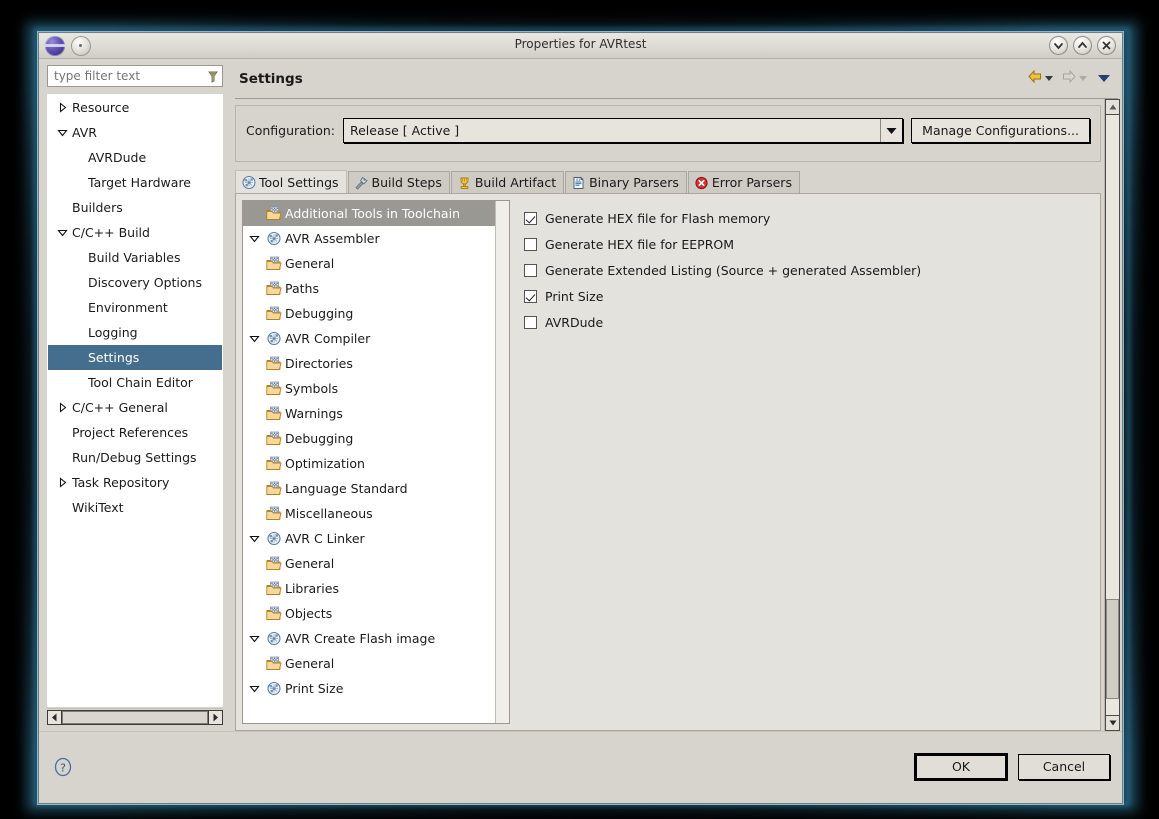 Image resolution: width=1159 pixels, height=819 pixels. What do you see at coordinates (376, 538) in the screenshot?
I see `toolchain-item-avr-c-linker: AVR C Linker` at bounding box center [376, 538].